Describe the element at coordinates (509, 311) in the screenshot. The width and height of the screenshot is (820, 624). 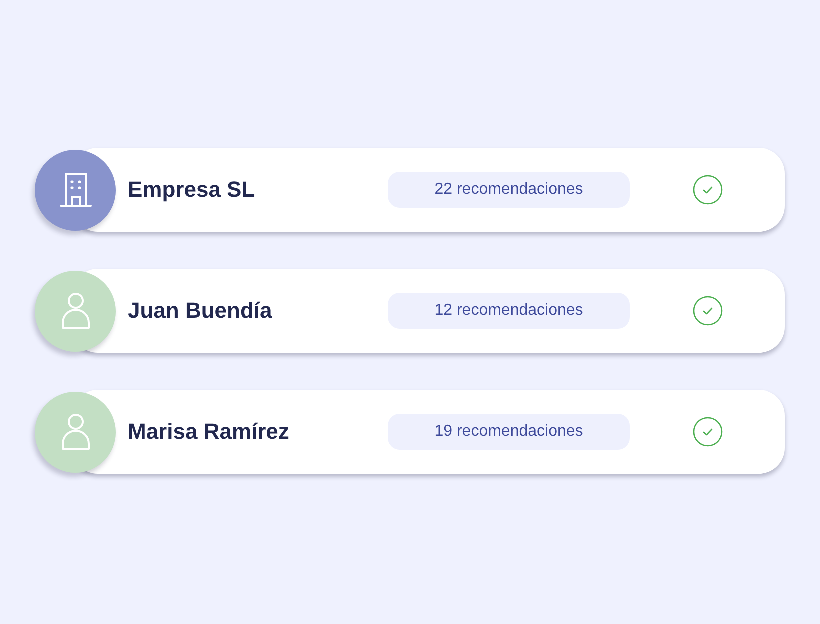
I see `recommendations-badge: 12 recomendaciones` at that location.